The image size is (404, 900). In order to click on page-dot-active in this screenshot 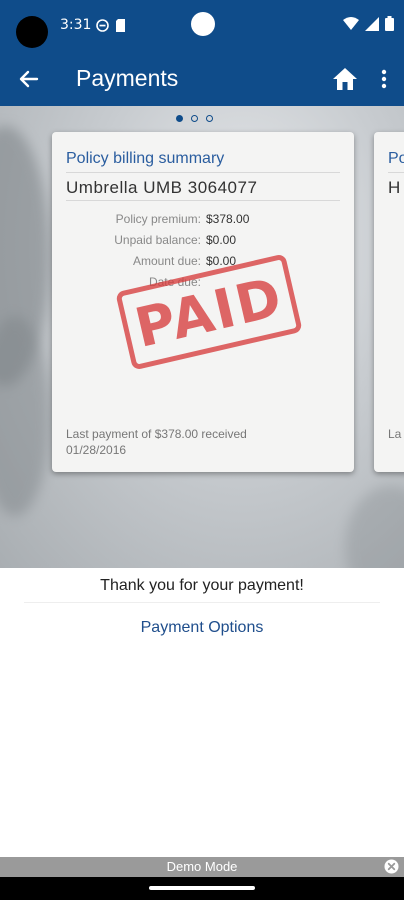, I will do `click(179, 118)`.